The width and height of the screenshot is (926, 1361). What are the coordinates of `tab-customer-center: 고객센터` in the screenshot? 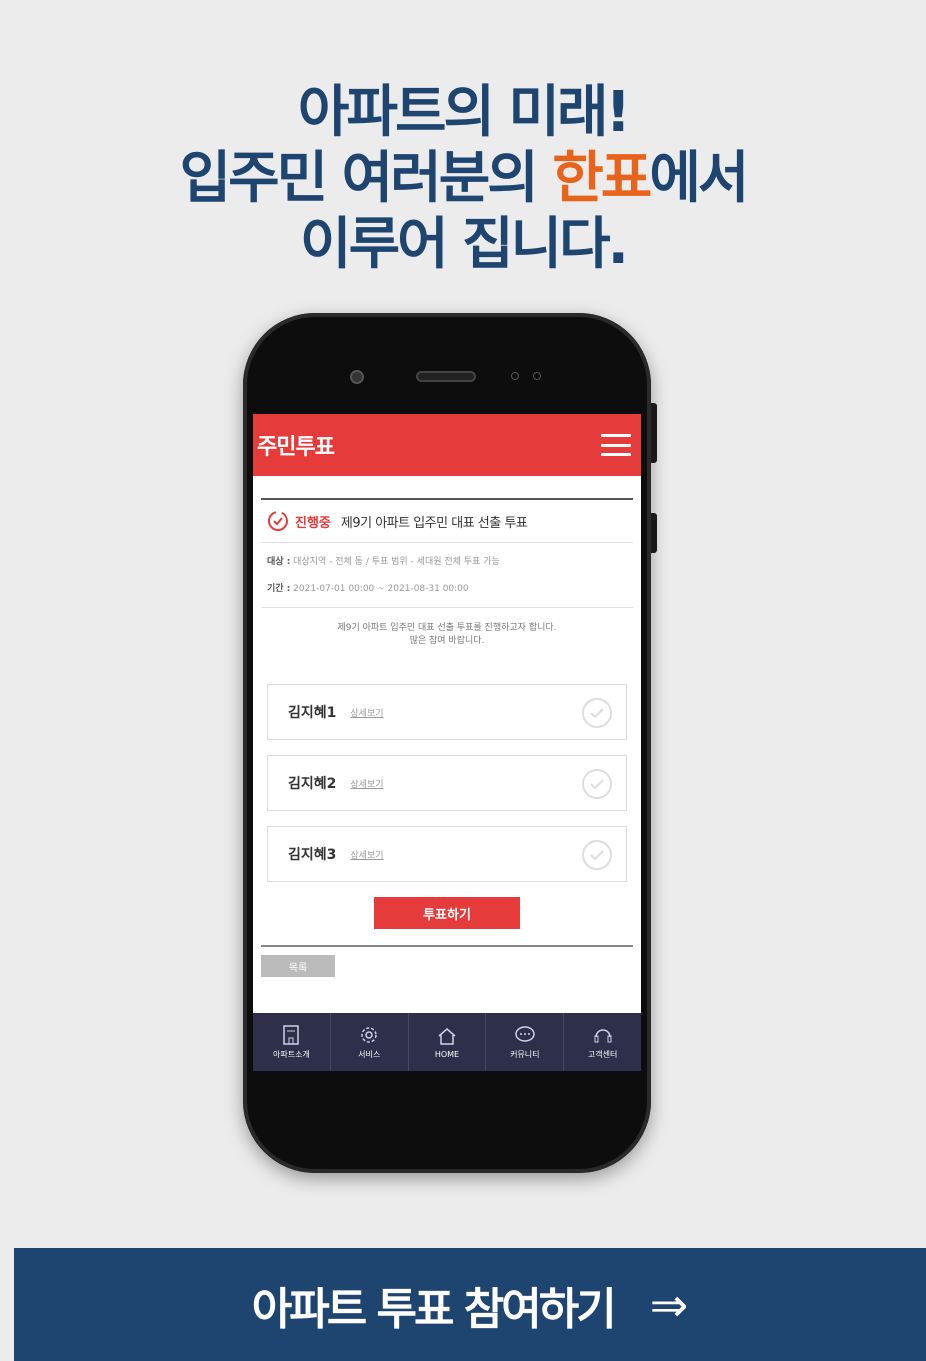 It's located at (602, 1042).